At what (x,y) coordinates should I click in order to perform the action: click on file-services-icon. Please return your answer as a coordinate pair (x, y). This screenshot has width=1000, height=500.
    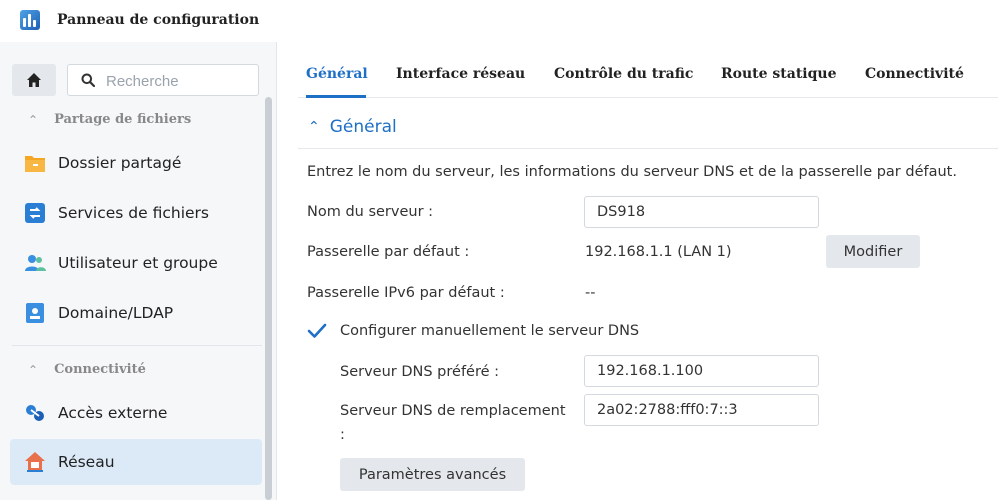
    Looking at the image, I should click on (35, 213).